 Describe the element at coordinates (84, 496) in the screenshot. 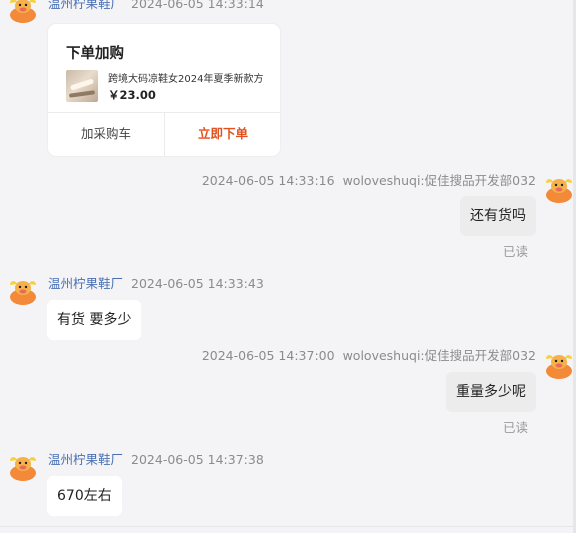

I see `message-bubble: 670左右` at that location.